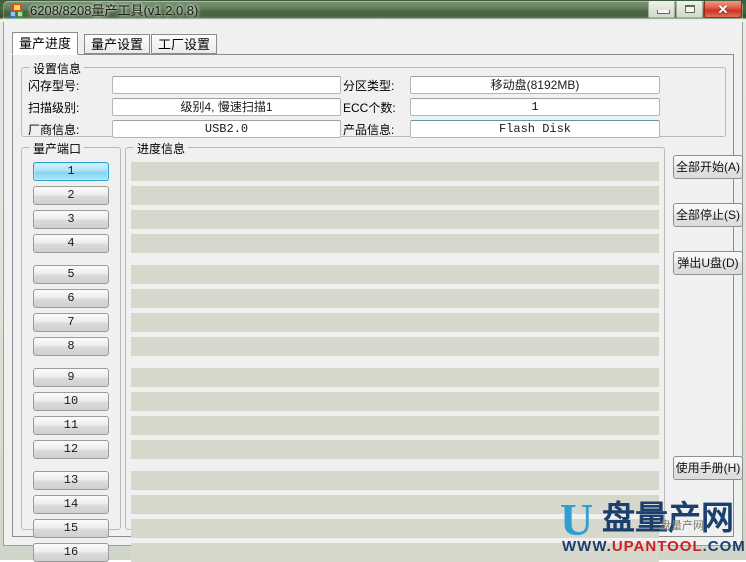 This screenshot has width=746, height=562. I want to click on vendor-info-label: 厂商信息:, so click(54, 130).